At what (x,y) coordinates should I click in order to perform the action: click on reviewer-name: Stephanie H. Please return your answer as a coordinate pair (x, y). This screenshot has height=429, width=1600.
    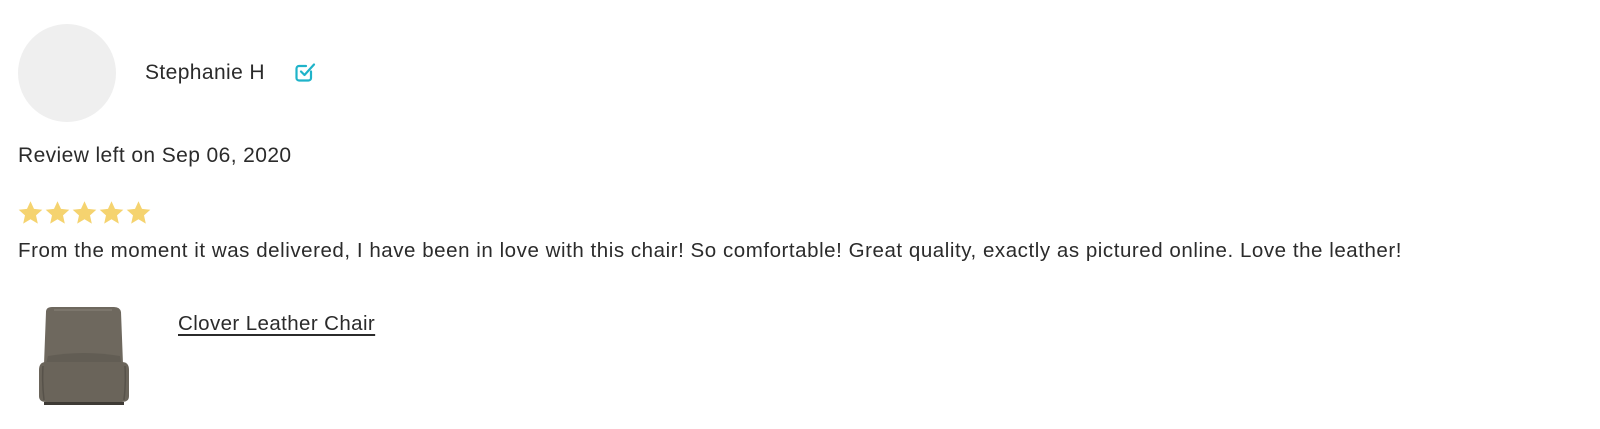
    Looking at the image, I should click on (205, 72).